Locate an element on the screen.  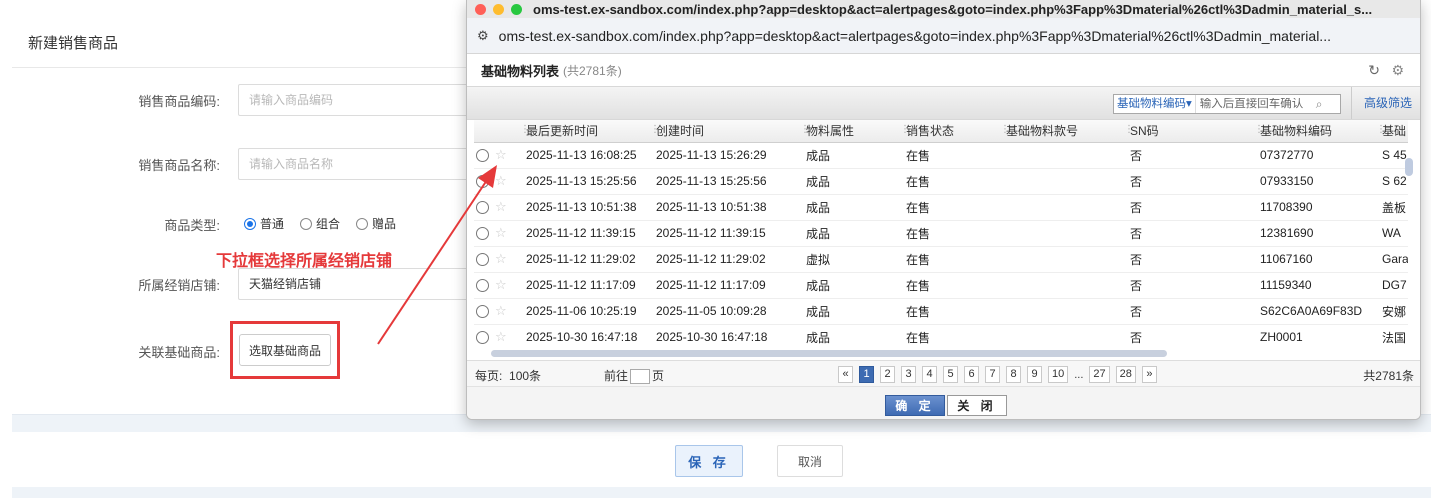
maximize-window-icon is located at coordinates (516, 9).